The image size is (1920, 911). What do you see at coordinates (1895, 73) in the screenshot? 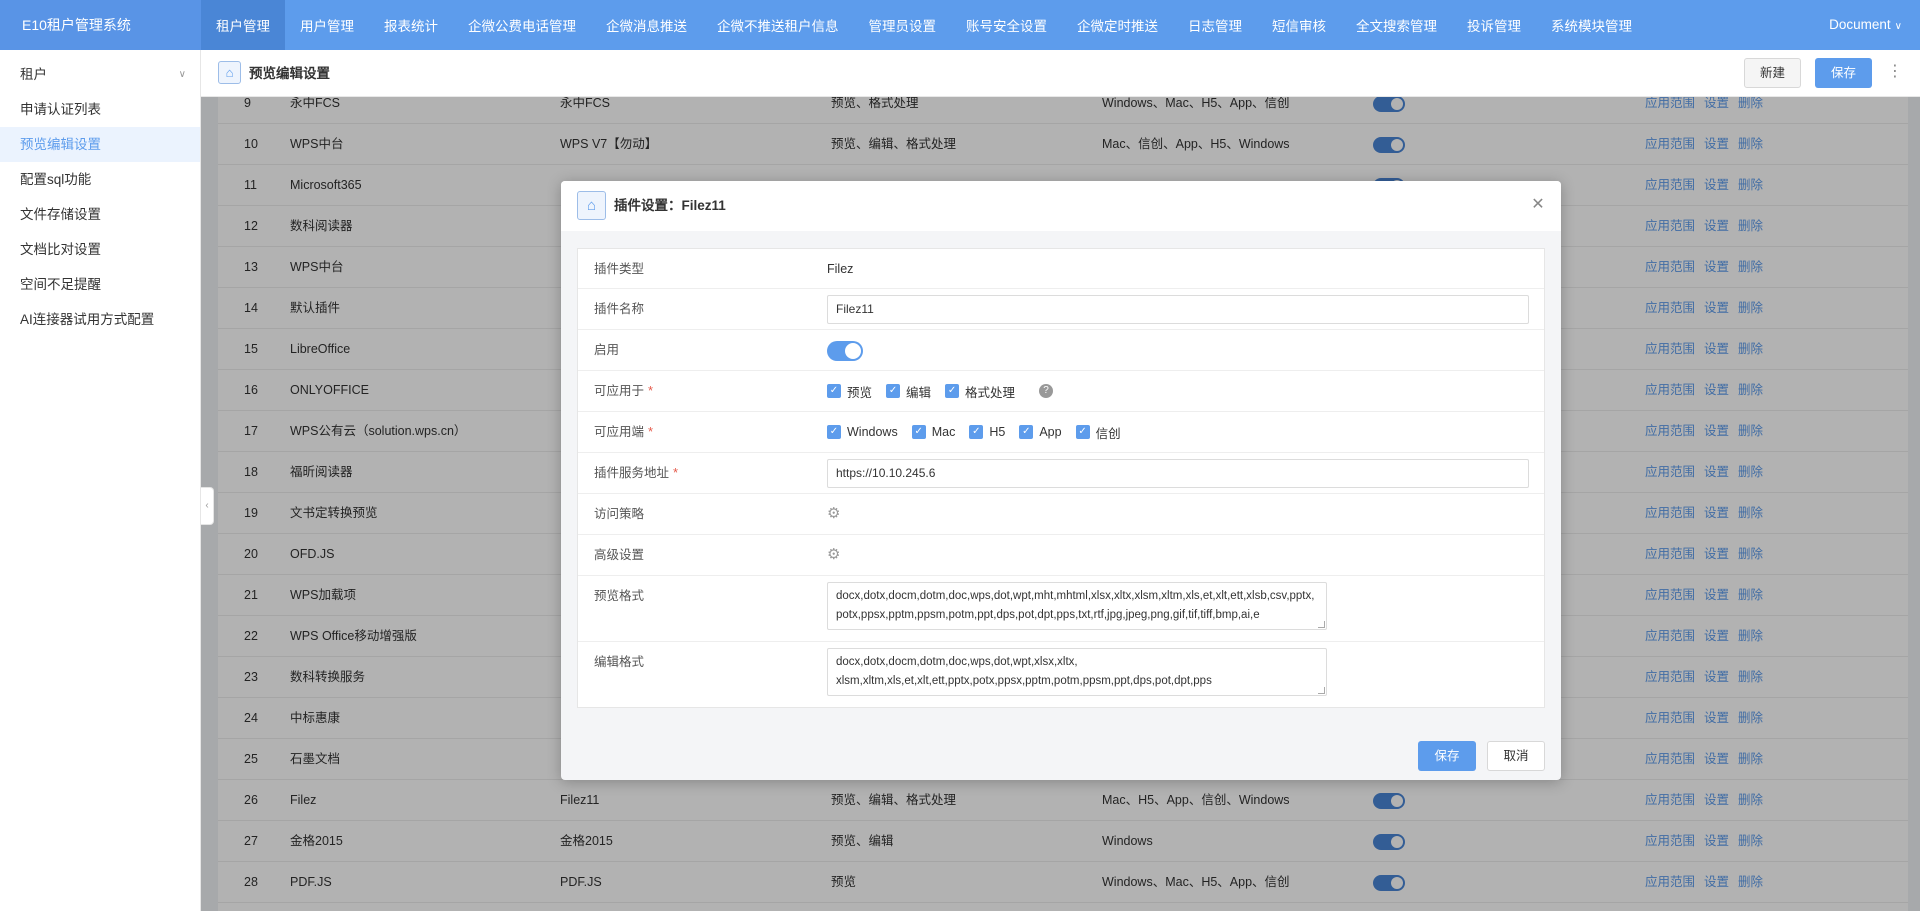
I see `more-vertical-icon: ⋮` at bounding box center [1895, 73].